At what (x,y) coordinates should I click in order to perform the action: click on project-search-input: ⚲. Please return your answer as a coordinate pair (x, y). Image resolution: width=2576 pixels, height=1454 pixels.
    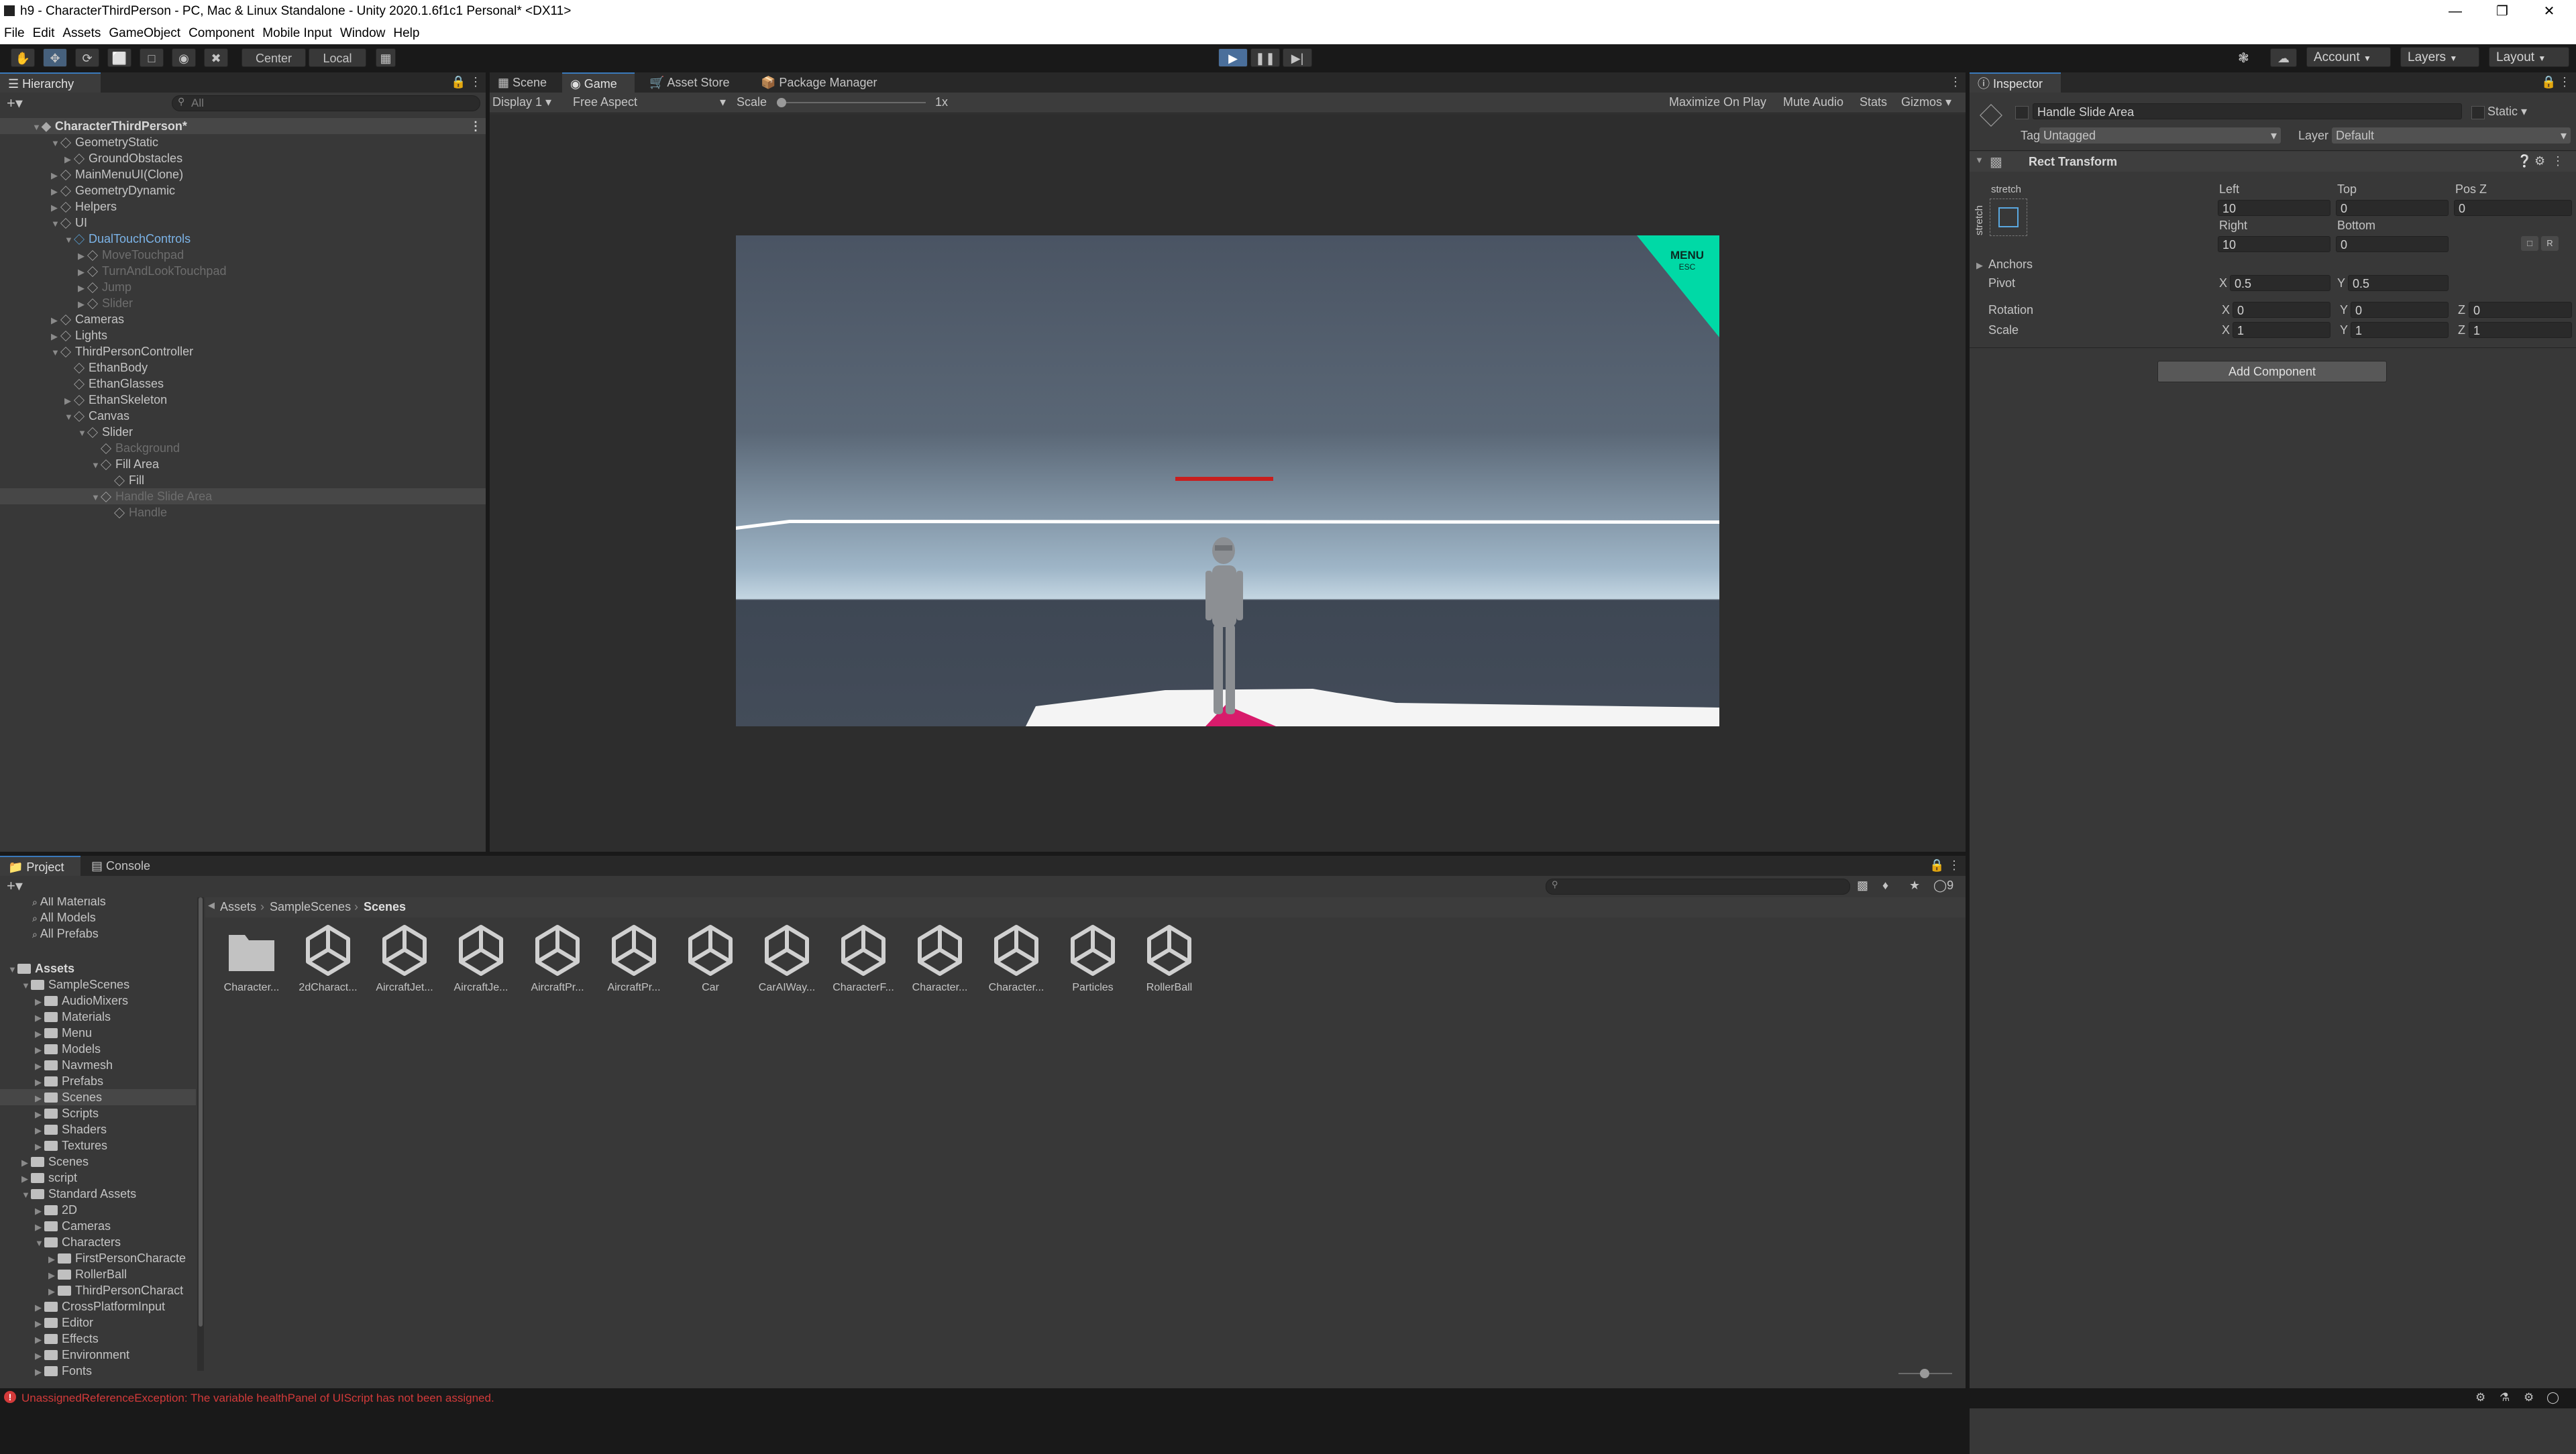
    Looking at the image, I should click on (1698, 887).